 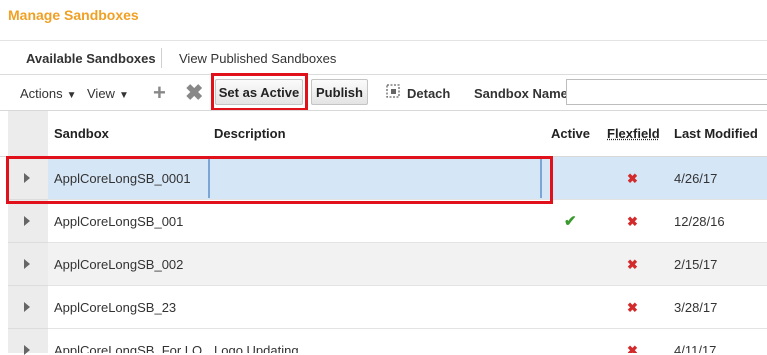 I want to click on tab-available-sandboxes: Available Sandboxes, so click(x=91, y=58).